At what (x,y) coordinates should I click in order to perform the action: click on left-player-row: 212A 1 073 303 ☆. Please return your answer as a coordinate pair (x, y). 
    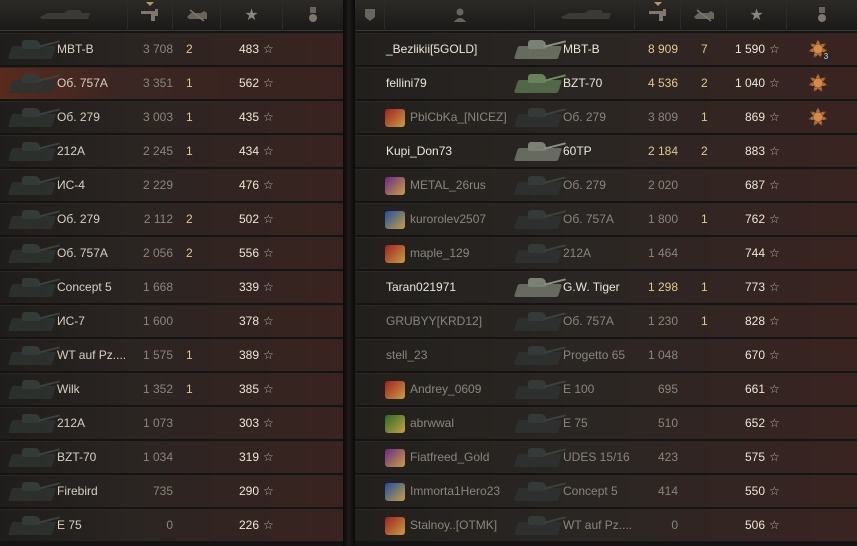
    Looking at the image, I should click on (171, 423).